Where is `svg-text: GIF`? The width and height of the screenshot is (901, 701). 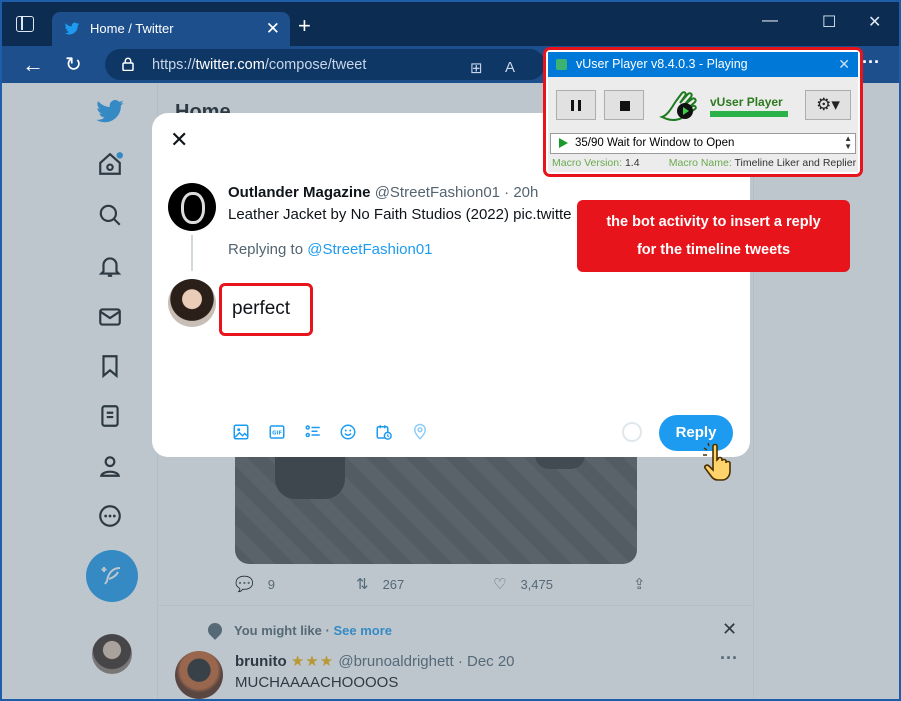 svg-text: GIF is located at coordinates (277, 434).